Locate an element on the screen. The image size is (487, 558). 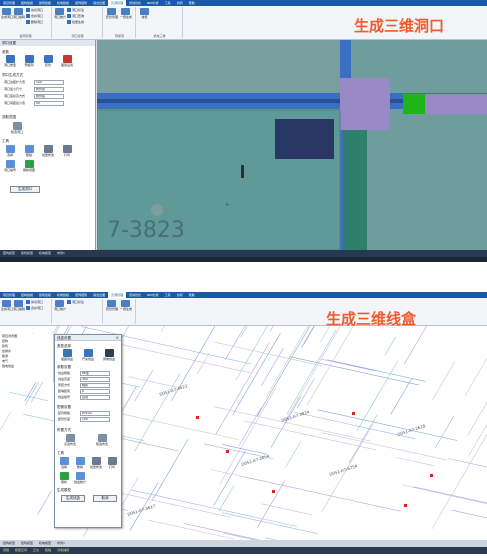
delete-hole-button: 删除洞口 is located at coordinates (34, 22).